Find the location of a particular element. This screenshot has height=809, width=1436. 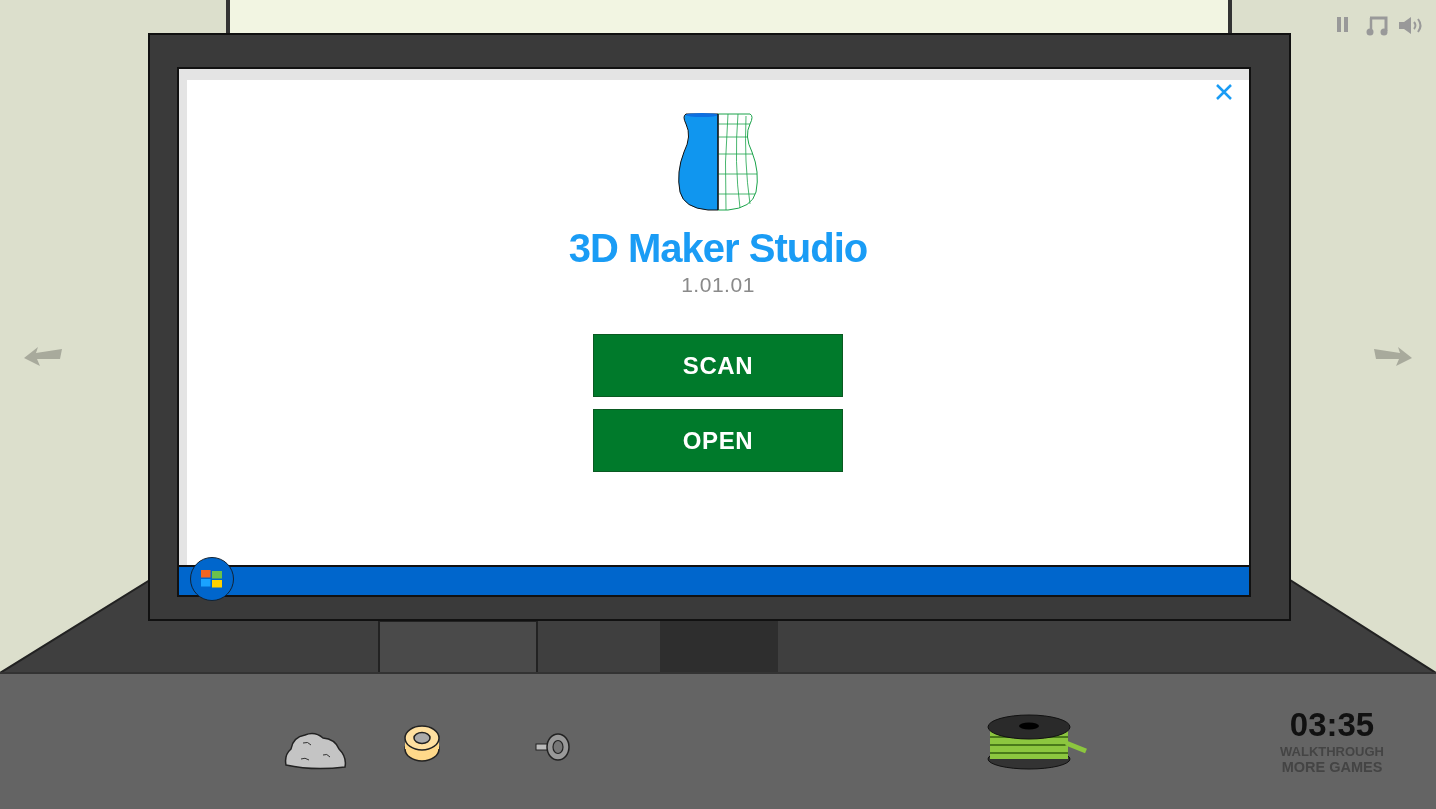

start-button is located at coordinates (212, 579).